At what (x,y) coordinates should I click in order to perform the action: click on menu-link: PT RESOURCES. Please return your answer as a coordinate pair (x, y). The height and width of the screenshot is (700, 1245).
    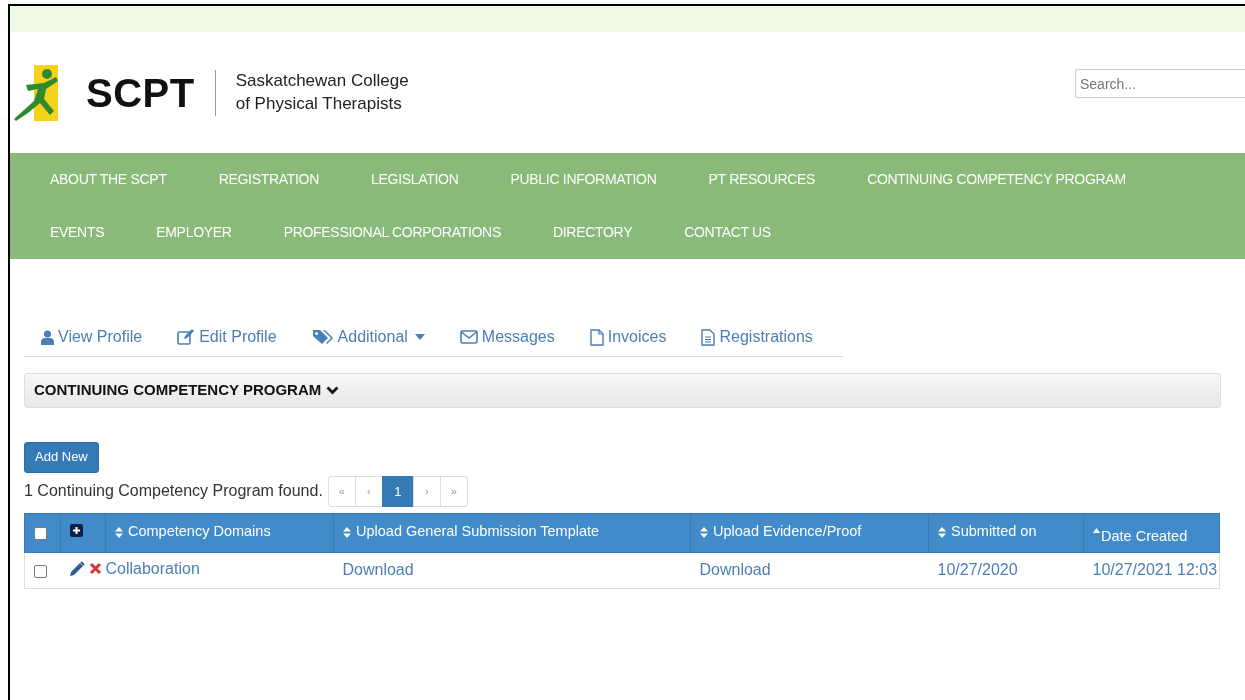
    Looking at the image, I should click on (762, 179).